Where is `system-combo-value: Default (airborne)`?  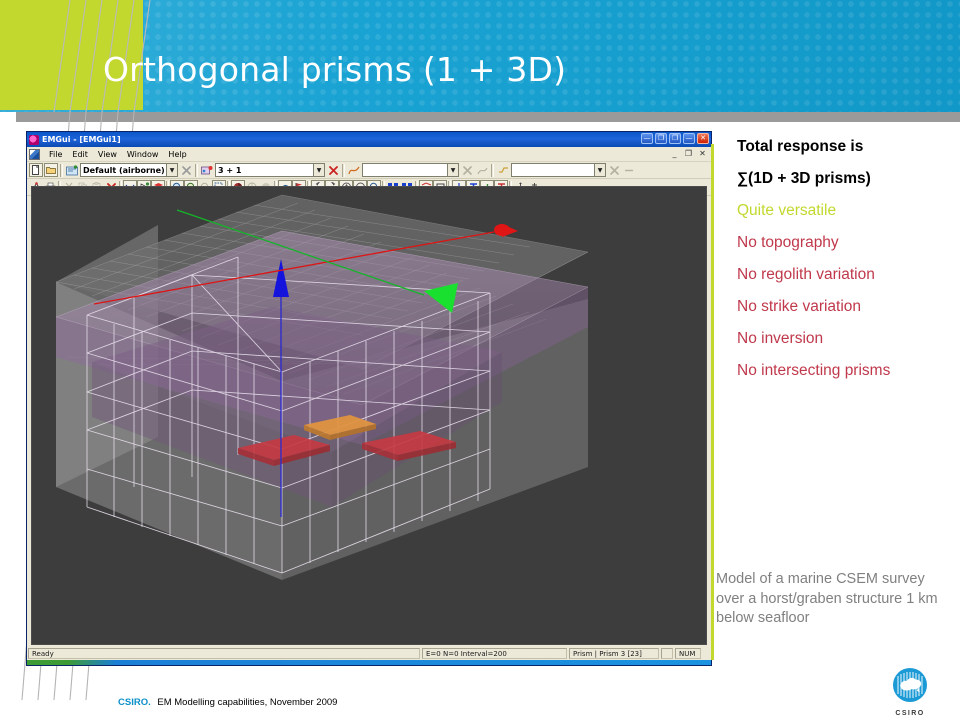 system-combo-value: Default (airborne) is located at coordinates (124, 170).